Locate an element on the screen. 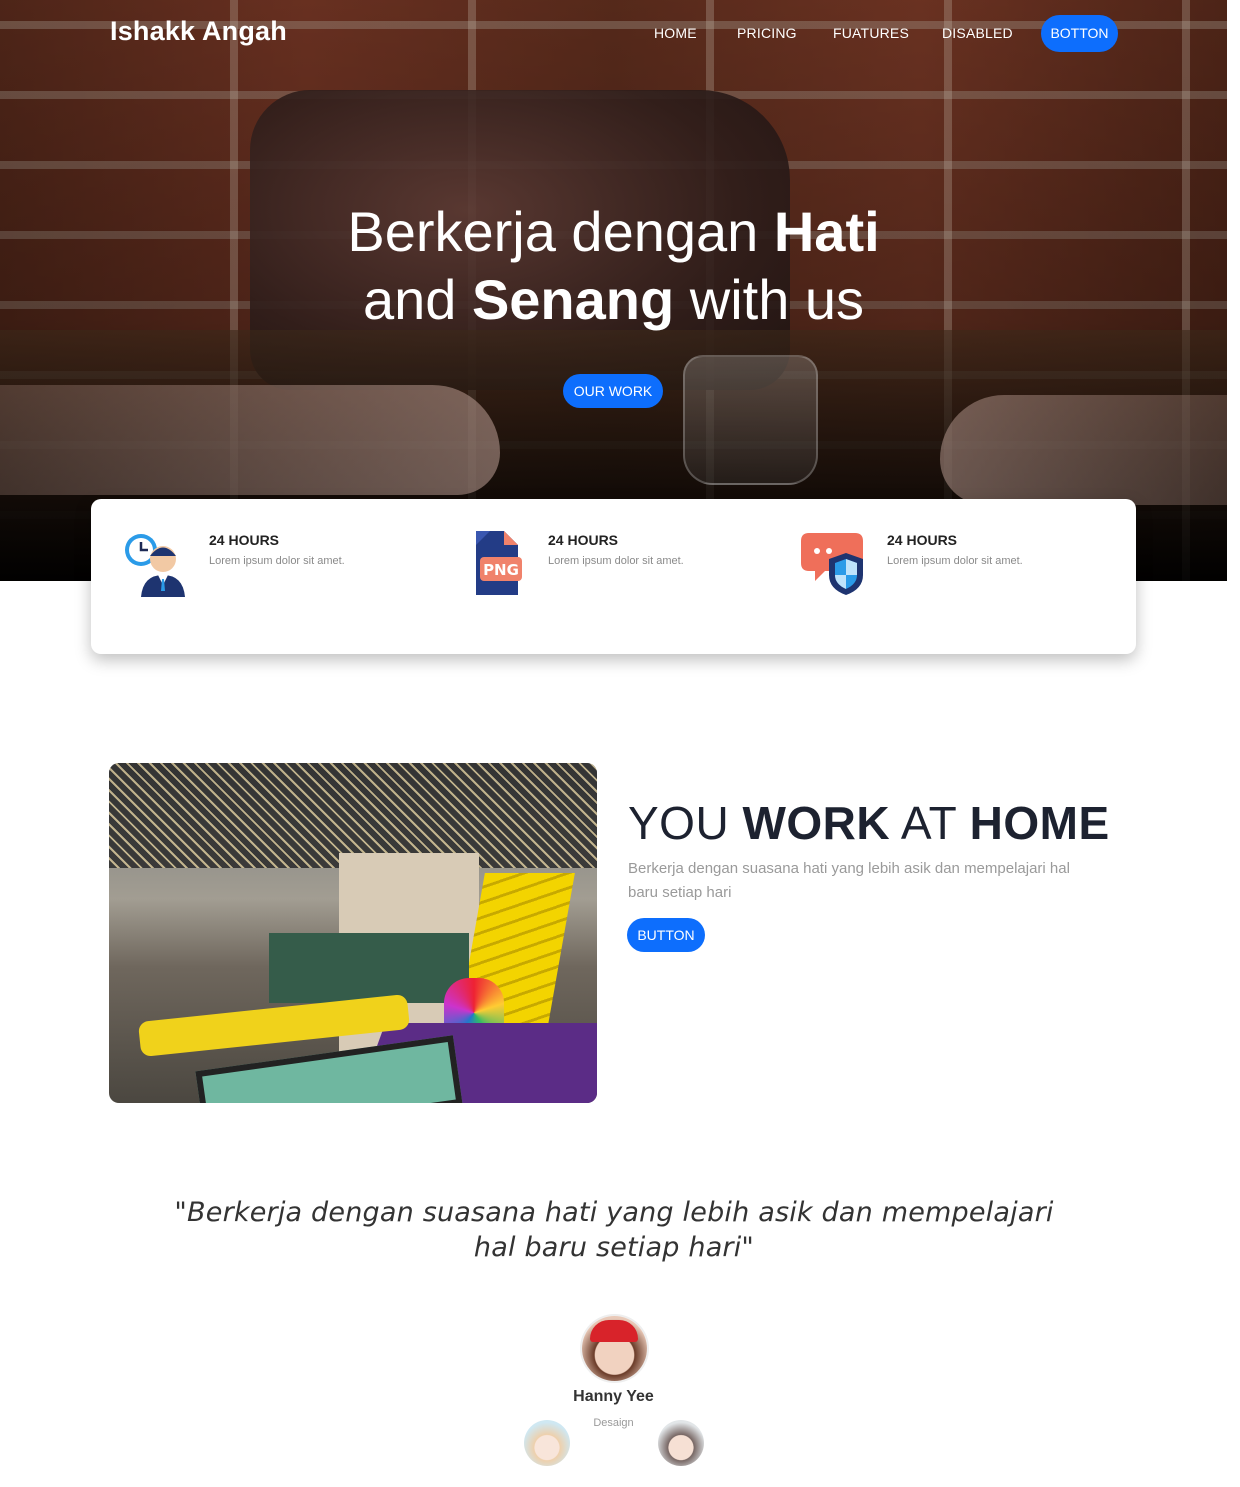 The image size is (1240, 1487). customer-support-icon is located at coordinates (155, 565).